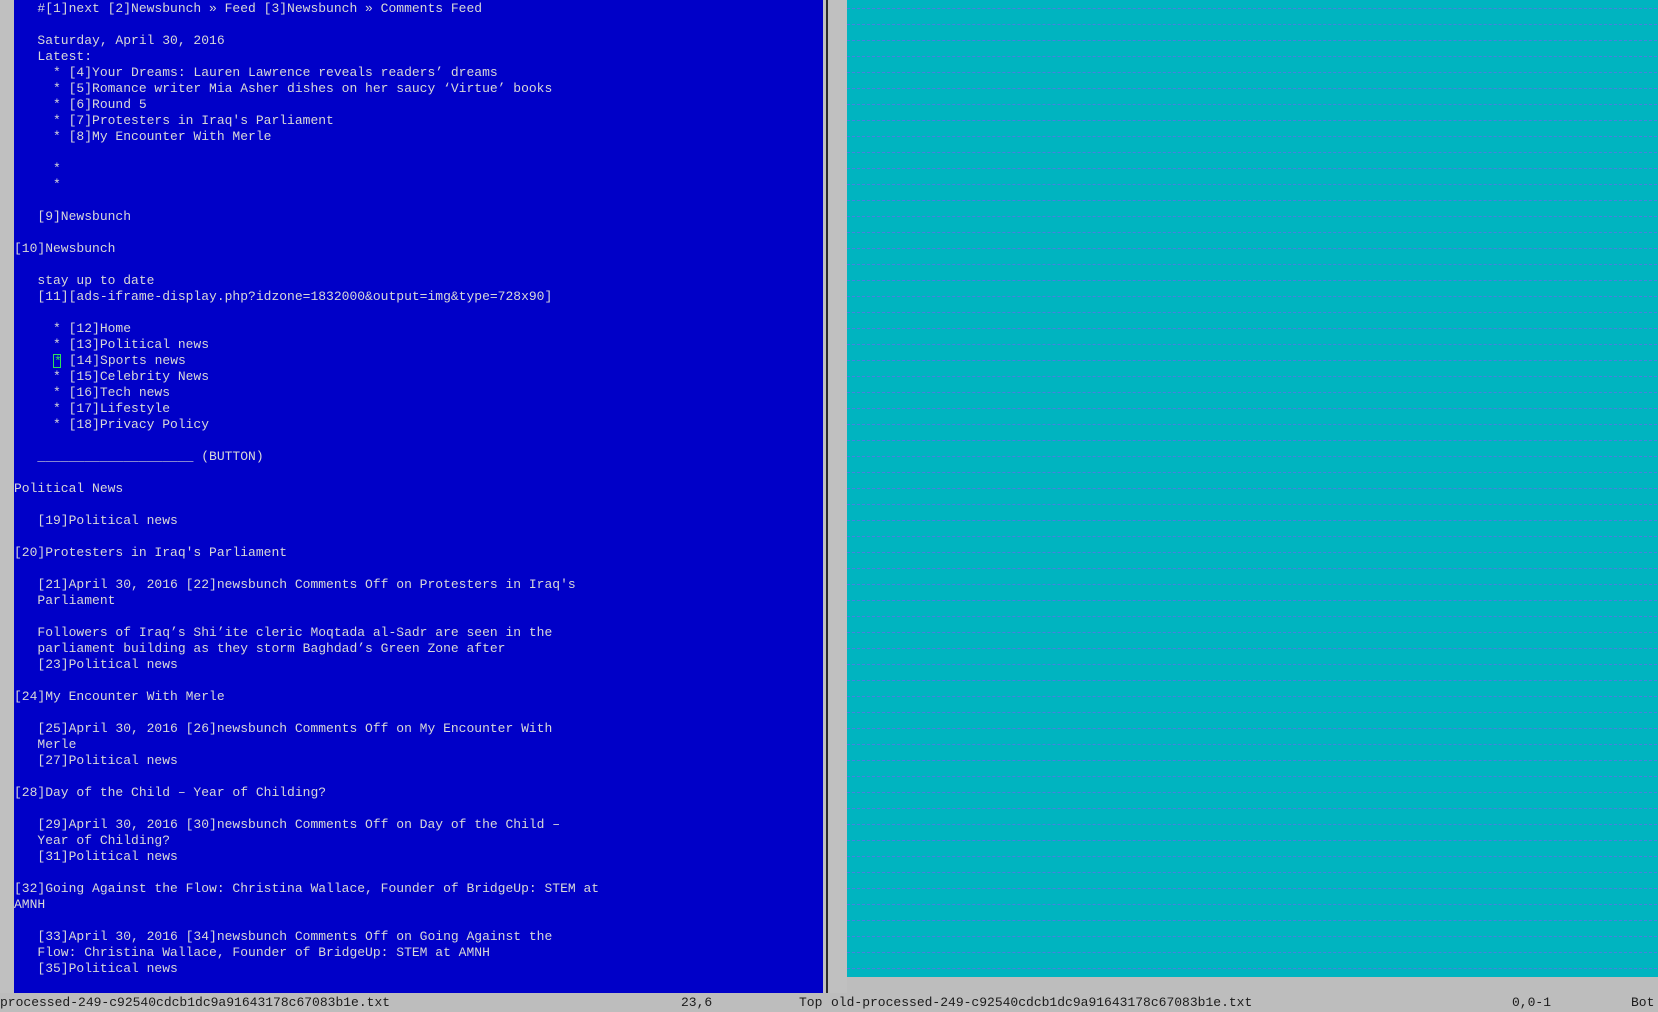  What do you see at coordinates (69, 488) in the screenshot?
I see `buffer-line: Political News` at bounding box center [69, 488].